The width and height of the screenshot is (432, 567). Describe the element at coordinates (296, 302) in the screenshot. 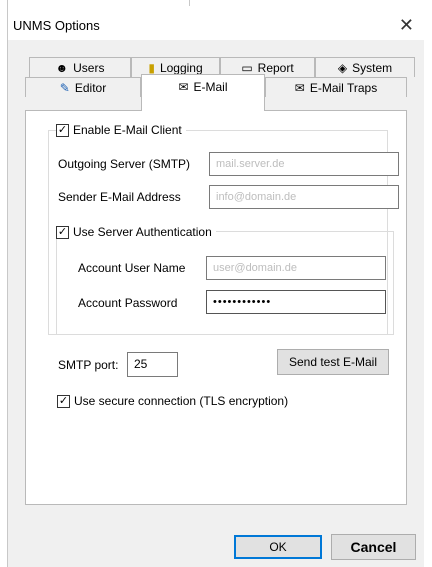

I see `account-password-input: ••••••••••••` at that location.